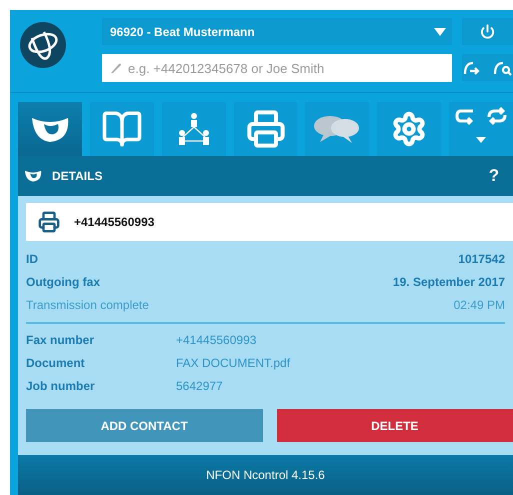  What do you see at coordinates (479, 305) in the screenshot?
I see `summary-value: 02:49 PM` at bounding box center [479, 305].